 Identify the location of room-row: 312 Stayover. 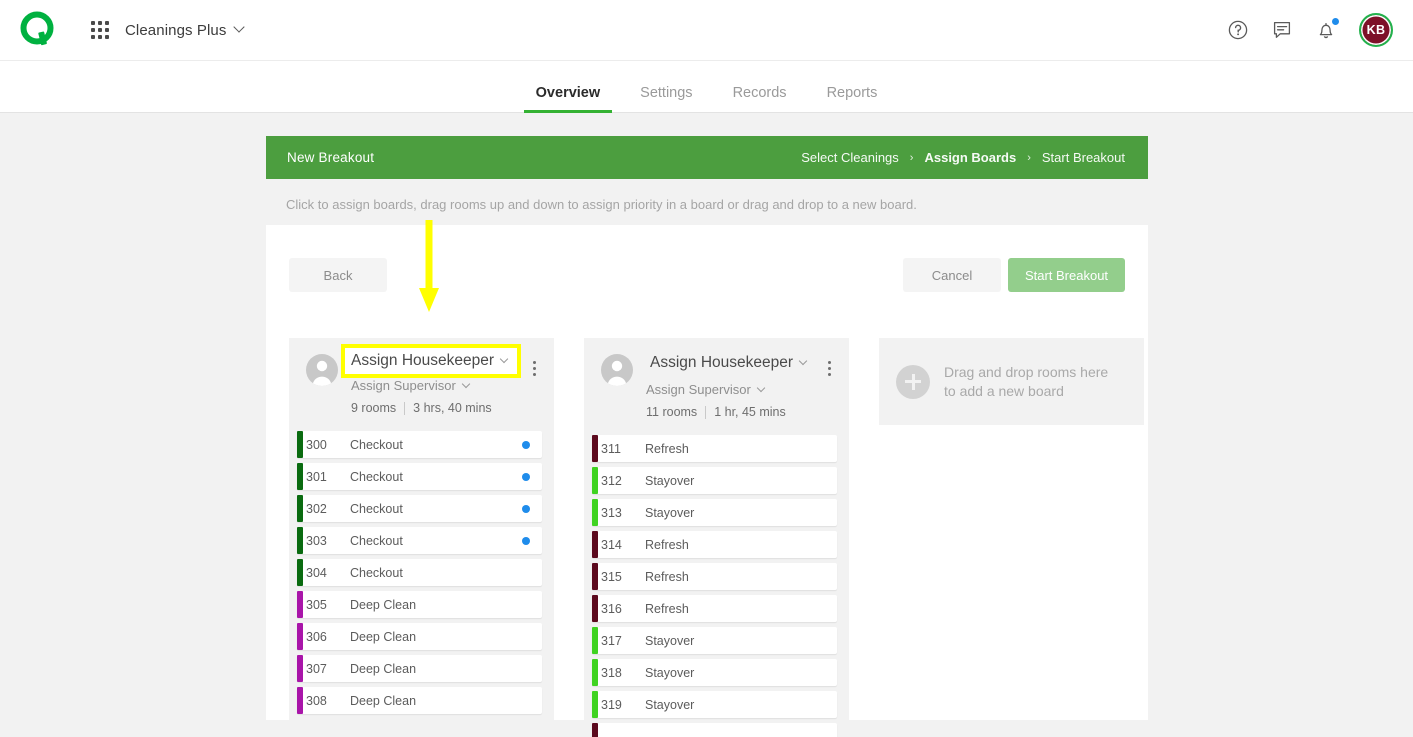
(714, 480).